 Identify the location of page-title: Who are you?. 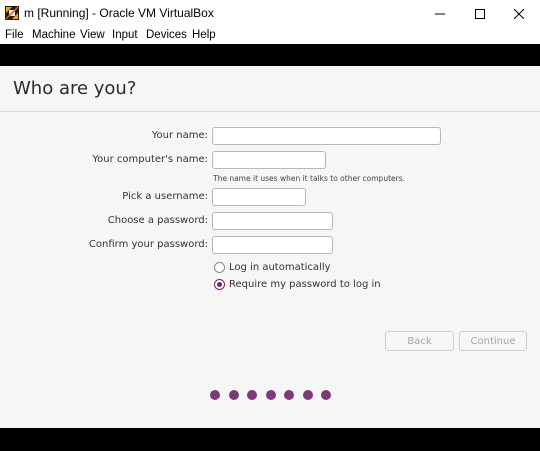
(75, 88).